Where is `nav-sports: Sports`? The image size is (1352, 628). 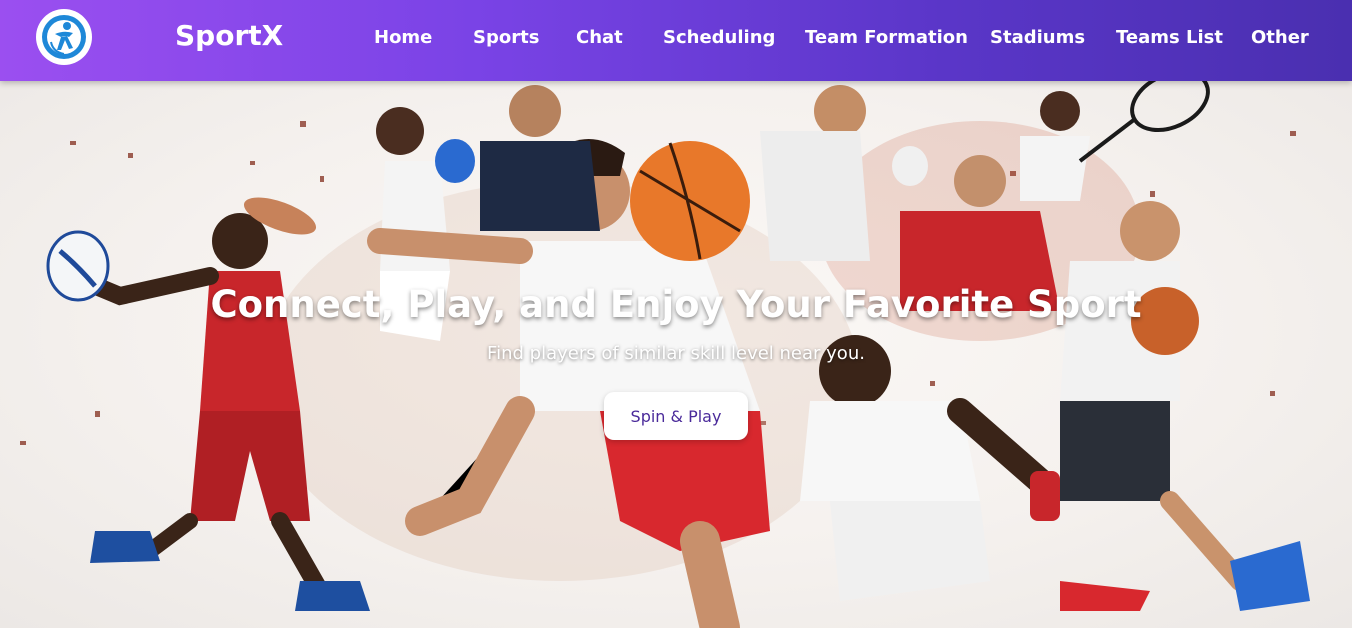 nav-sports: Sports is located at coordinates (506, 37).